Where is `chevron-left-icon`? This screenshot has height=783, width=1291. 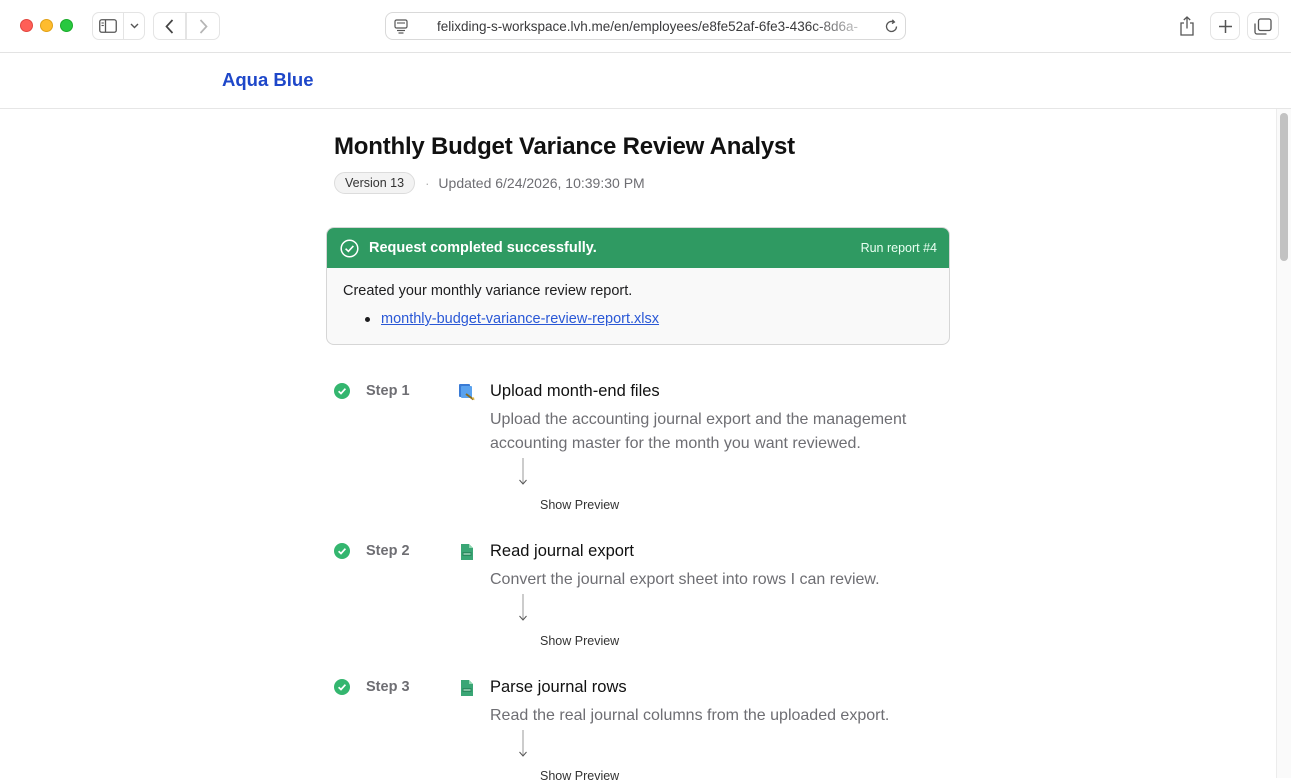 chevron-left-icon is located at coordinates (169, 26).